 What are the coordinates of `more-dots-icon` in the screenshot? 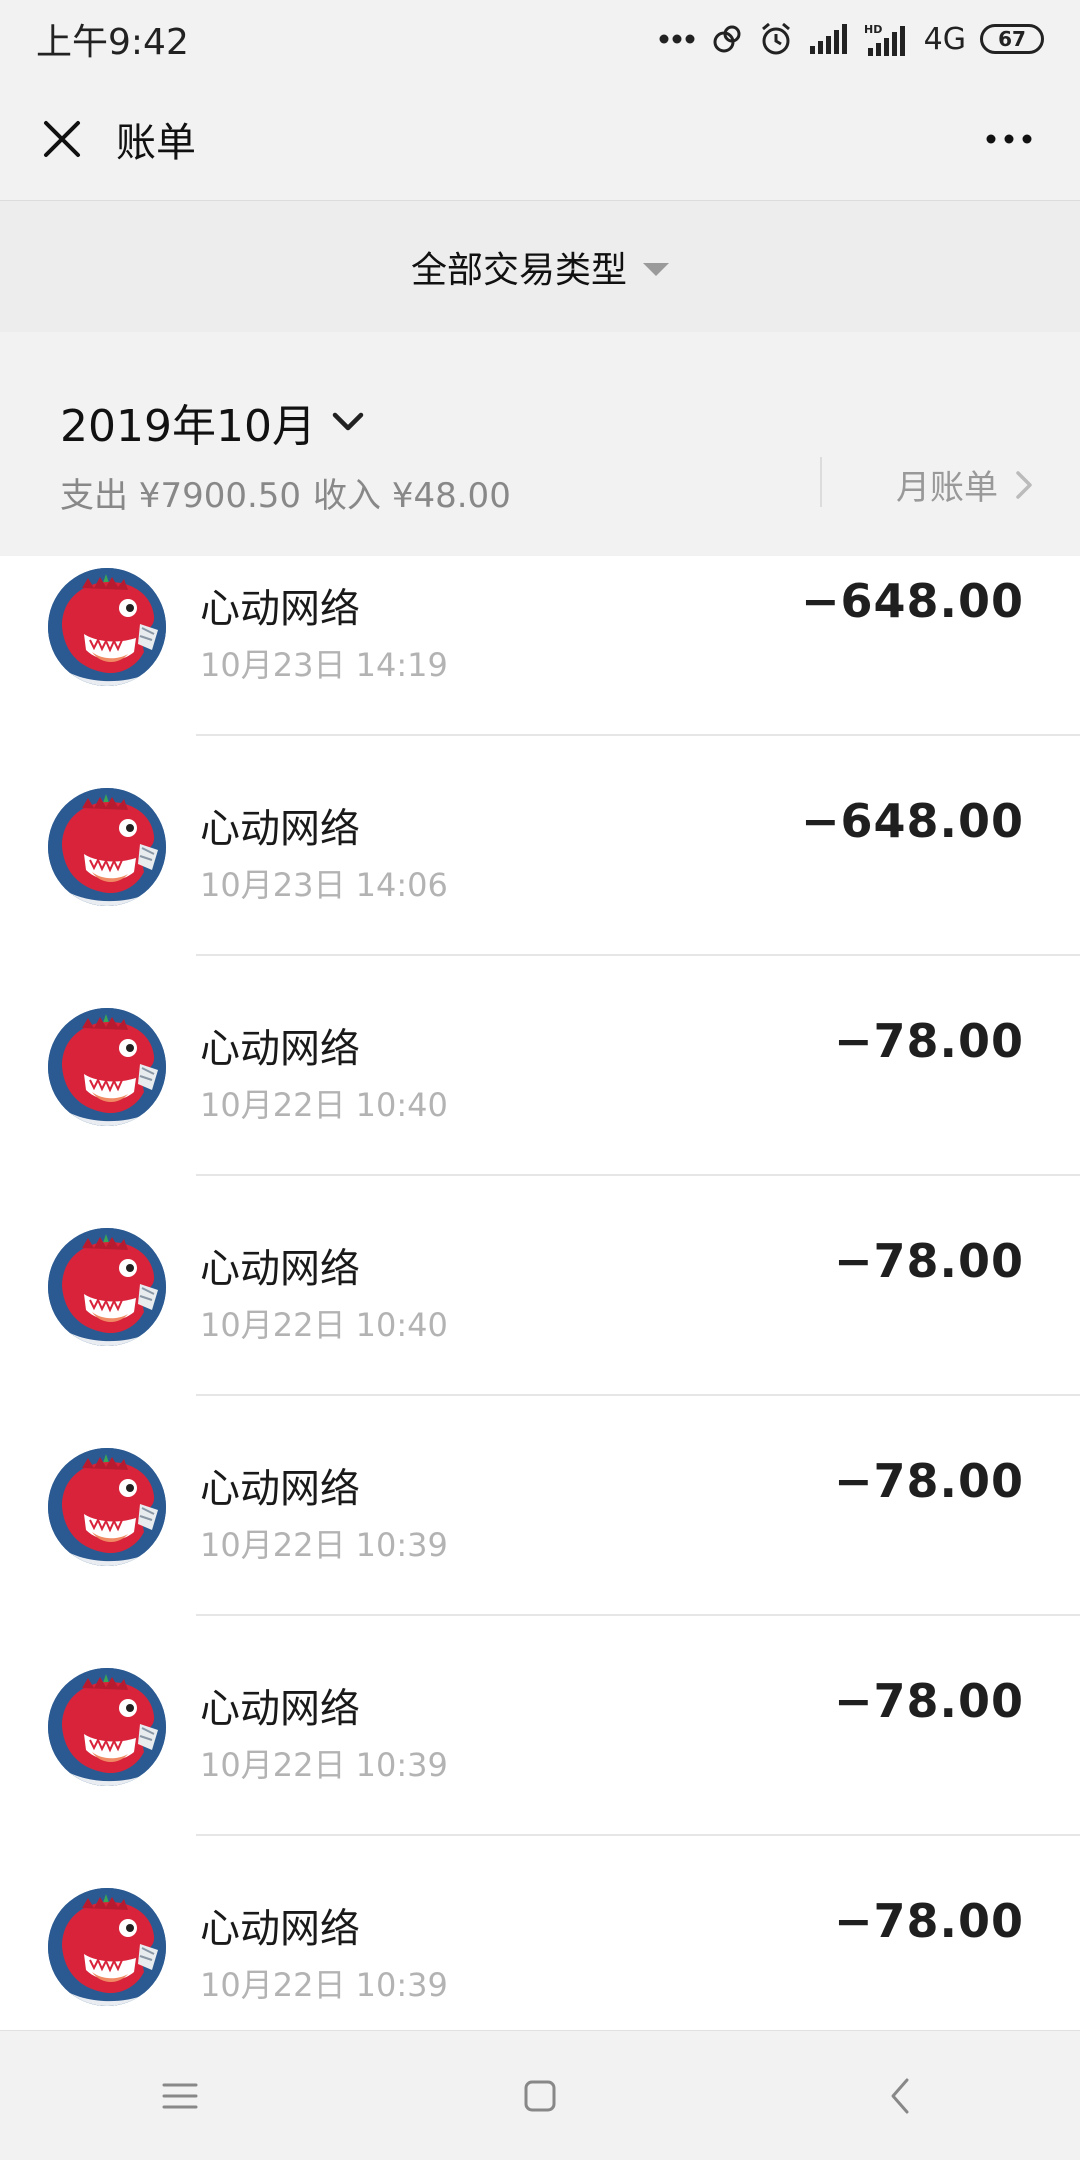 It's located at (677, 39).